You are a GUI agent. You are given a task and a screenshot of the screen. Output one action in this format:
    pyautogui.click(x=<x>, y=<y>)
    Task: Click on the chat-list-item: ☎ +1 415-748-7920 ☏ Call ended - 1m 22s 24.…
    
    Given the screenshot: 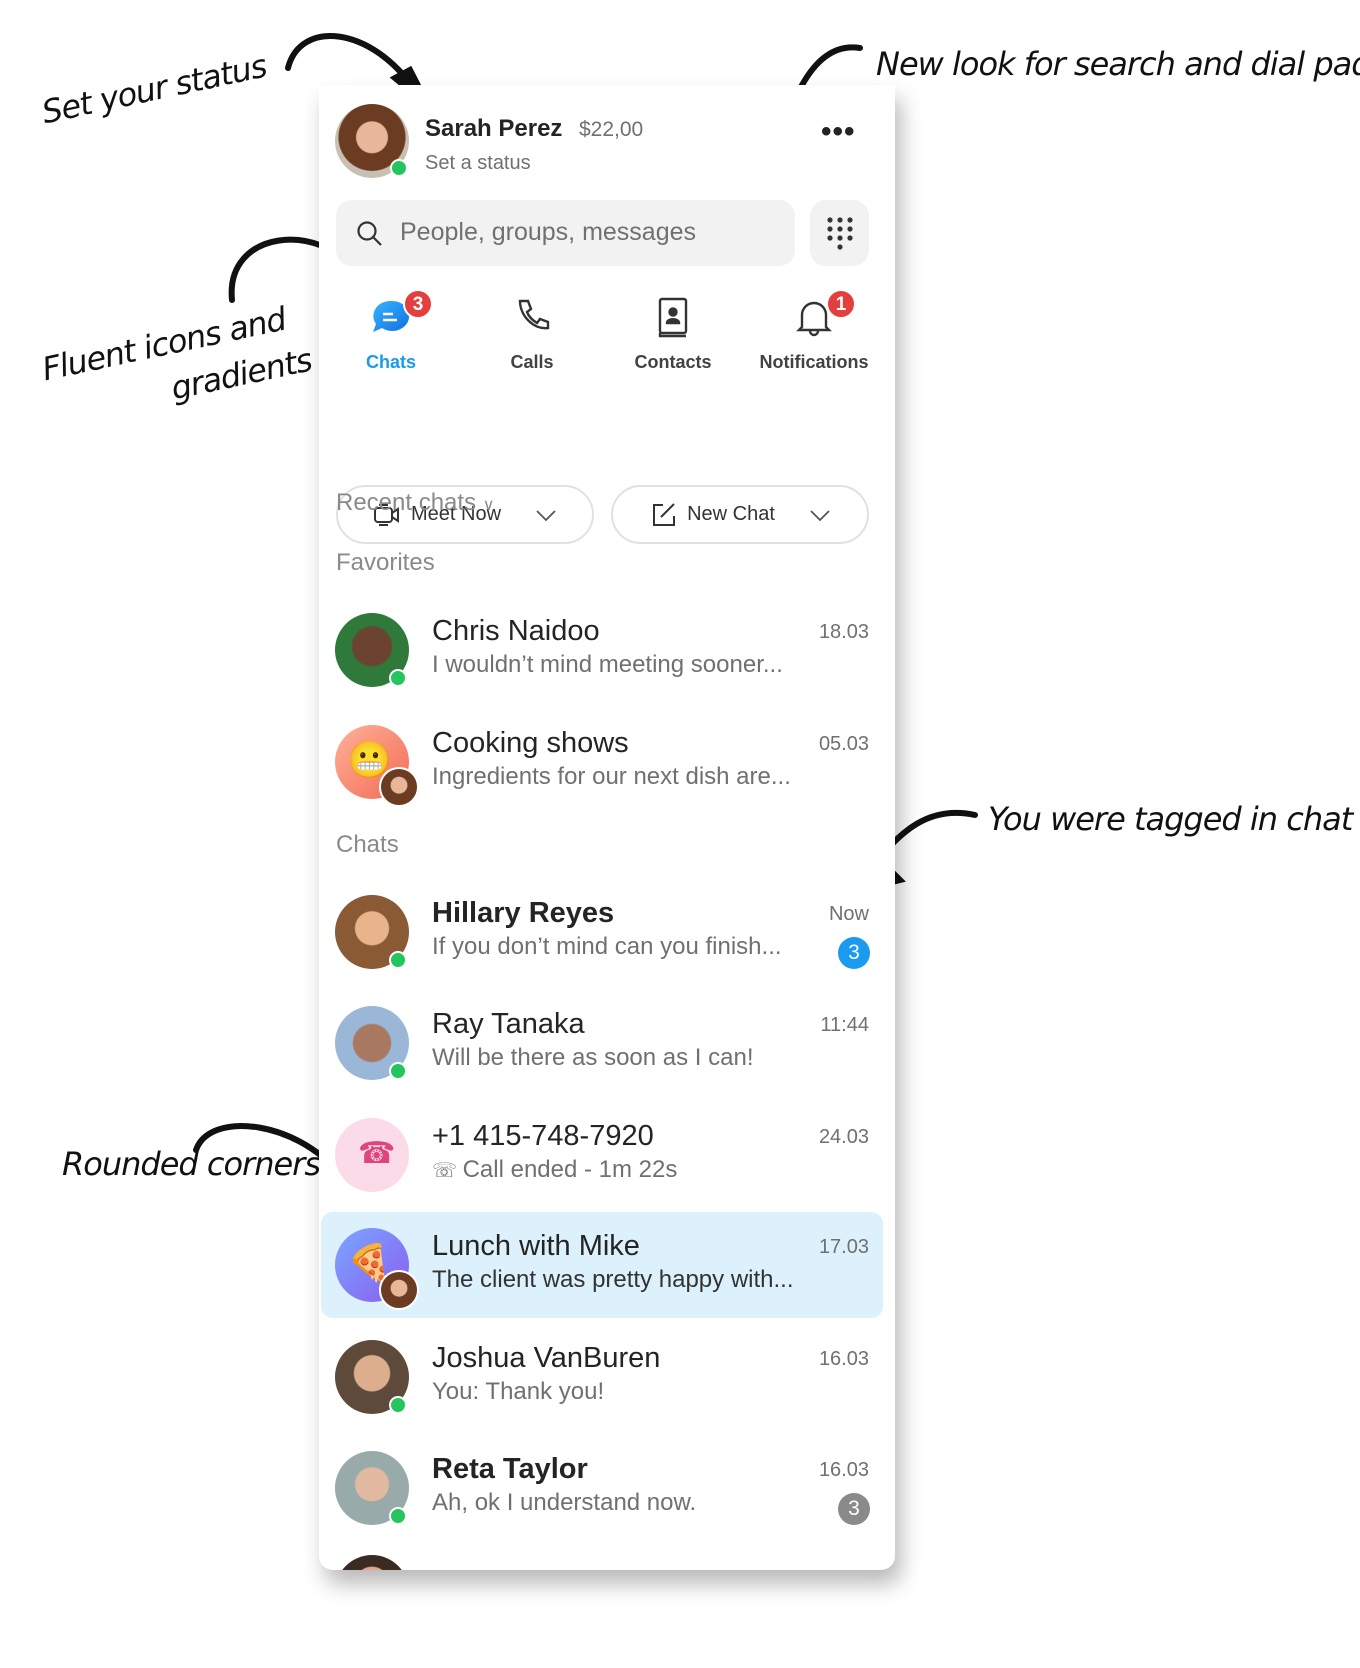 What is the action you would take?
    pyautogui.click(x=602, y=1155)
    